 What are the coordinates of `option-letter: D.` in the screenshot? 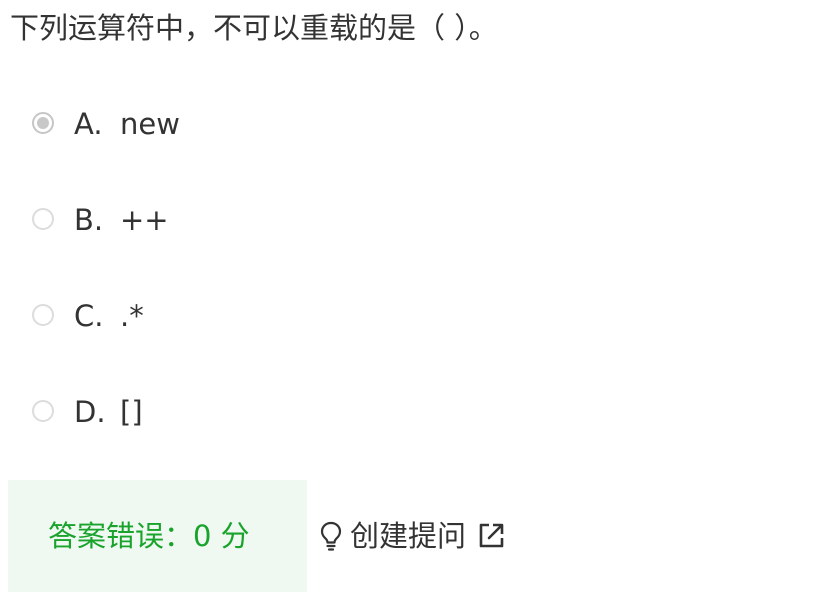 It's located at (90, 412).